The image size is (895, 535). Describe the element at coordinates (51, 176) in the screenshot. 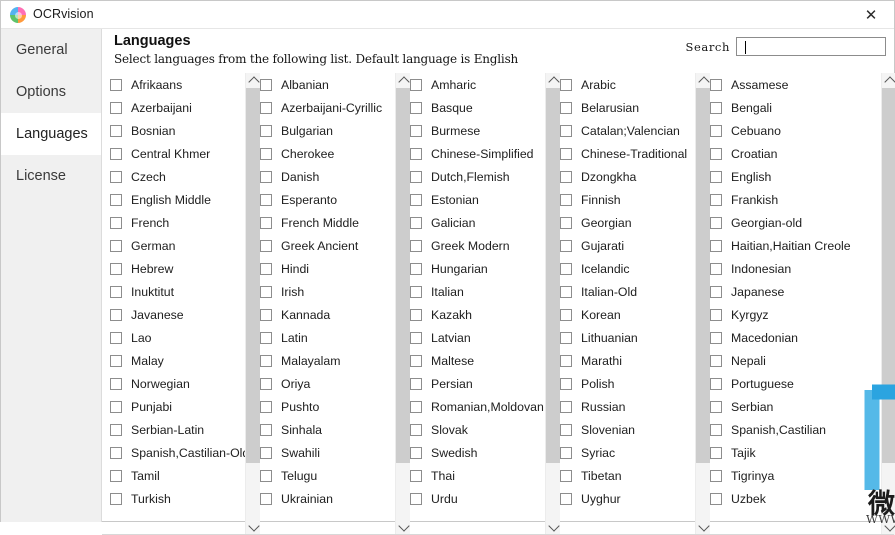

I see `sidebar-item-license: License` at that location.